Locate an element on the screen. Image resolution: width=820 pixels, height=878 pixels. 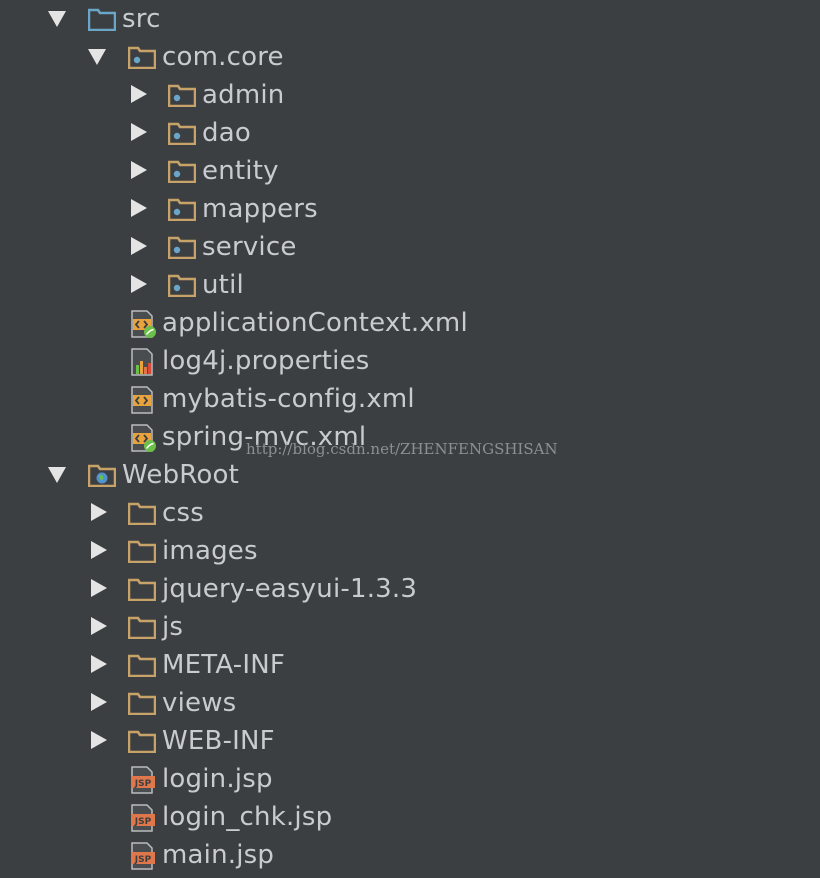
tree-node-folder: css is located at coordinates (410, 513).